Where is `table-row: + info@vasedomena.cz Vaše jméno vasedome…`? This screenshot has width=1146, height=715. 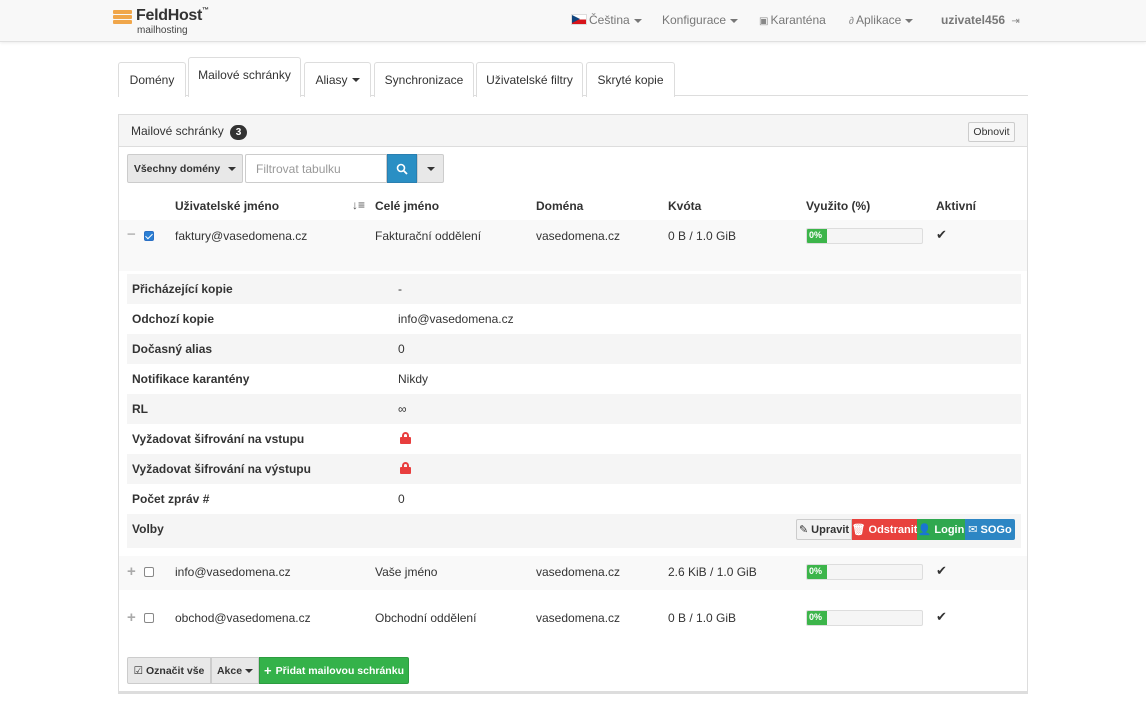
table-row: + info@vasedomena.cz Vaše jméno vasedome… is located at coordinates (573, 573).